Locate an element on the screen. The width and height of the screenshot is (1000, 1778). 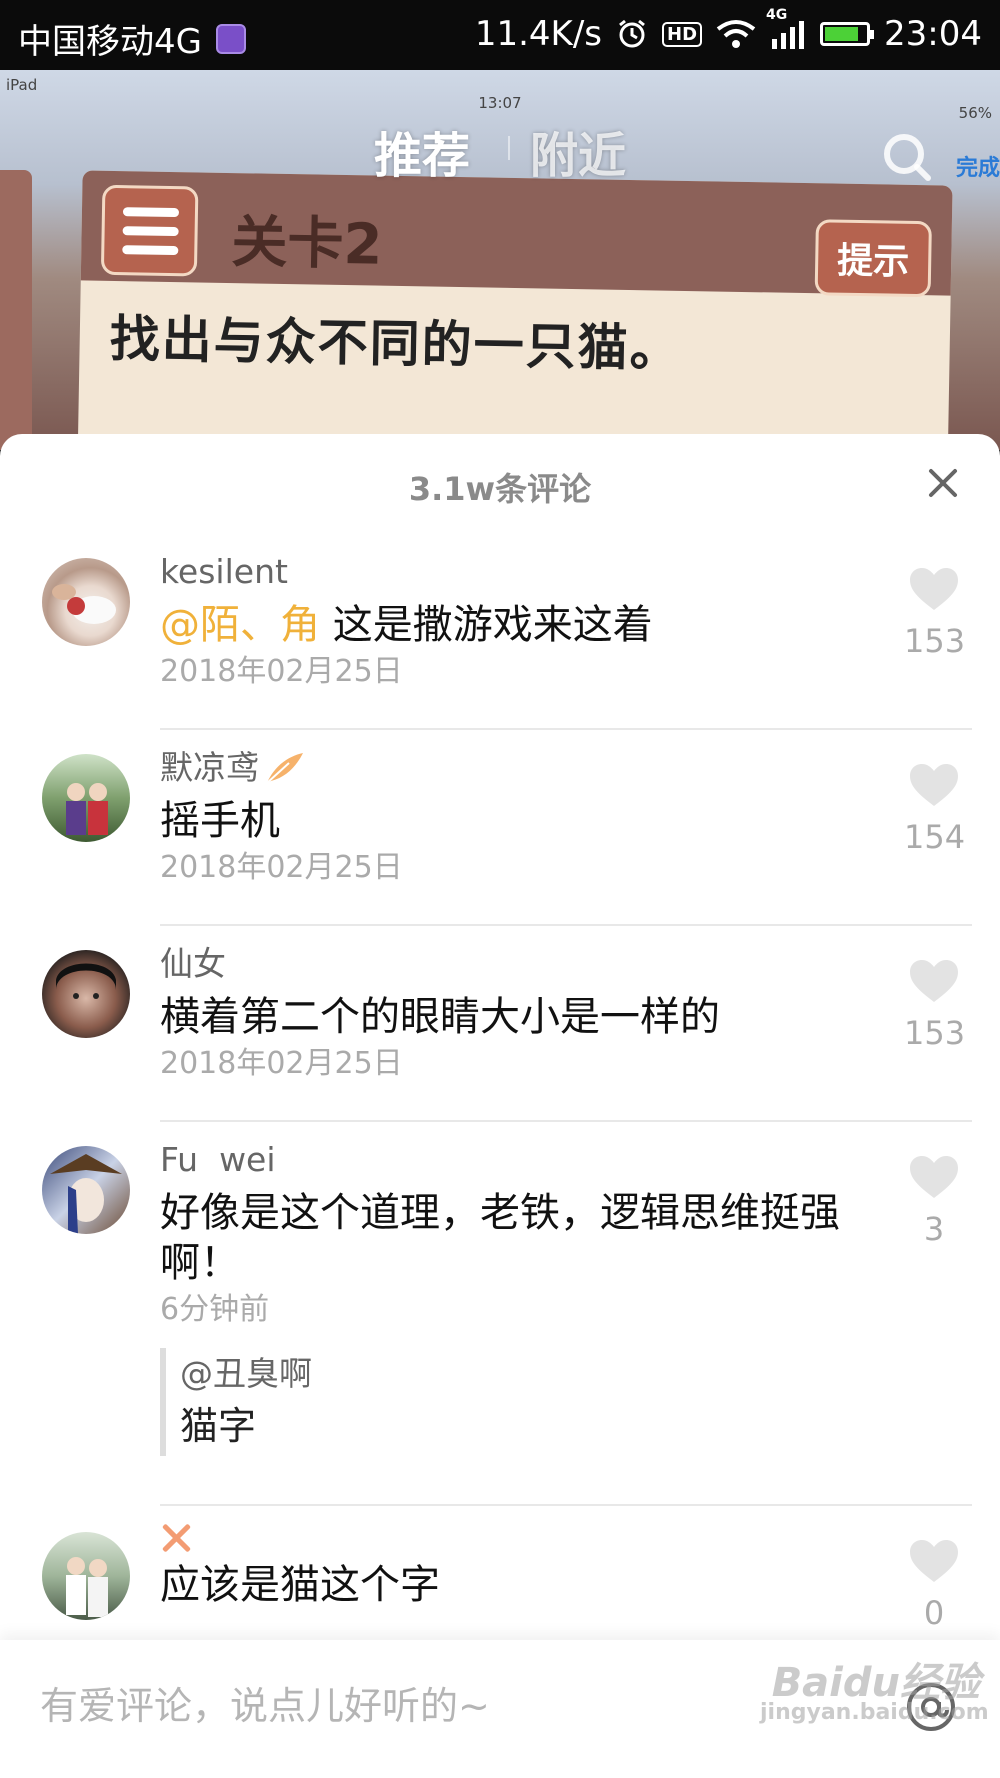
clock-time: 23:04 is located at coordinates (933, 34).